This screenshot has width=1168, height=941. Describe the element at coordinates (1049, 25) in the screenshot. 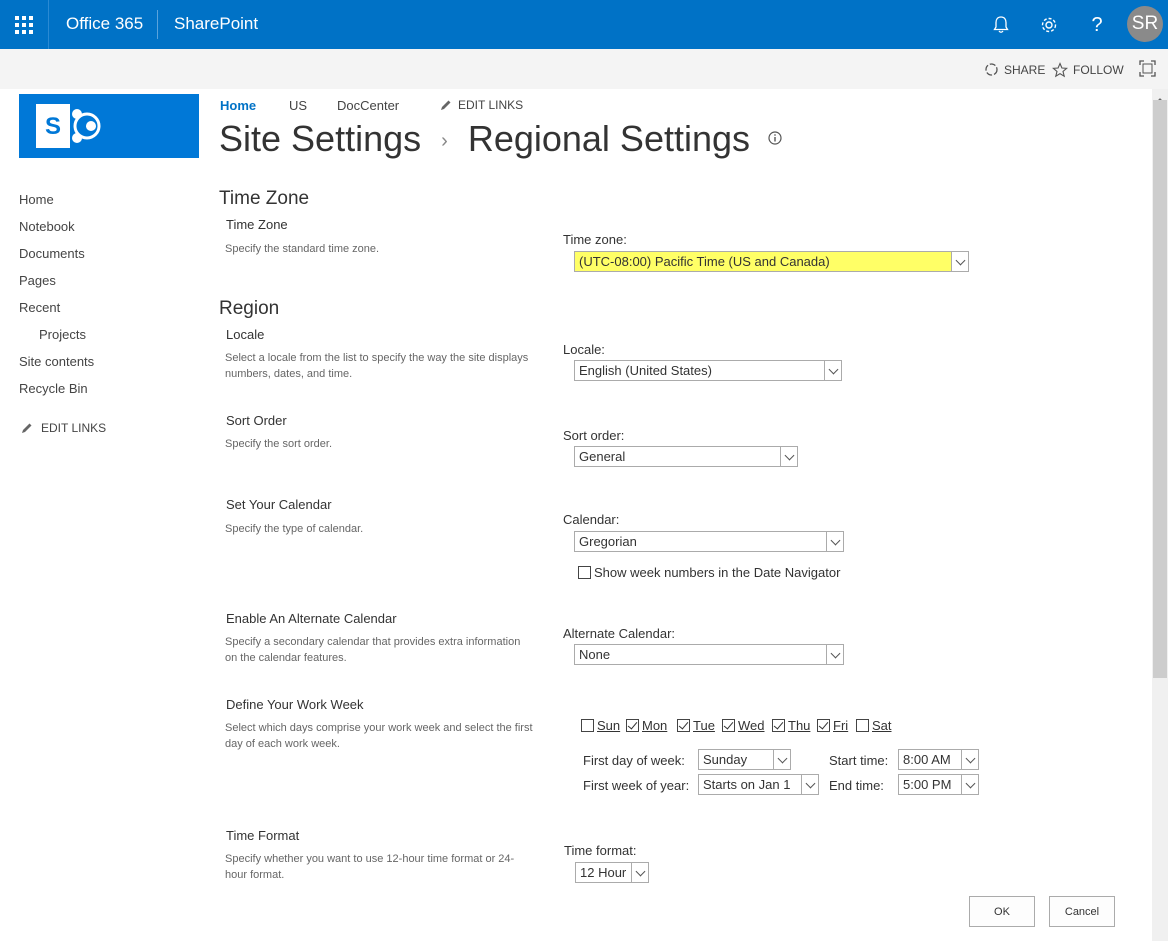

I see `gear-icon` at that location.